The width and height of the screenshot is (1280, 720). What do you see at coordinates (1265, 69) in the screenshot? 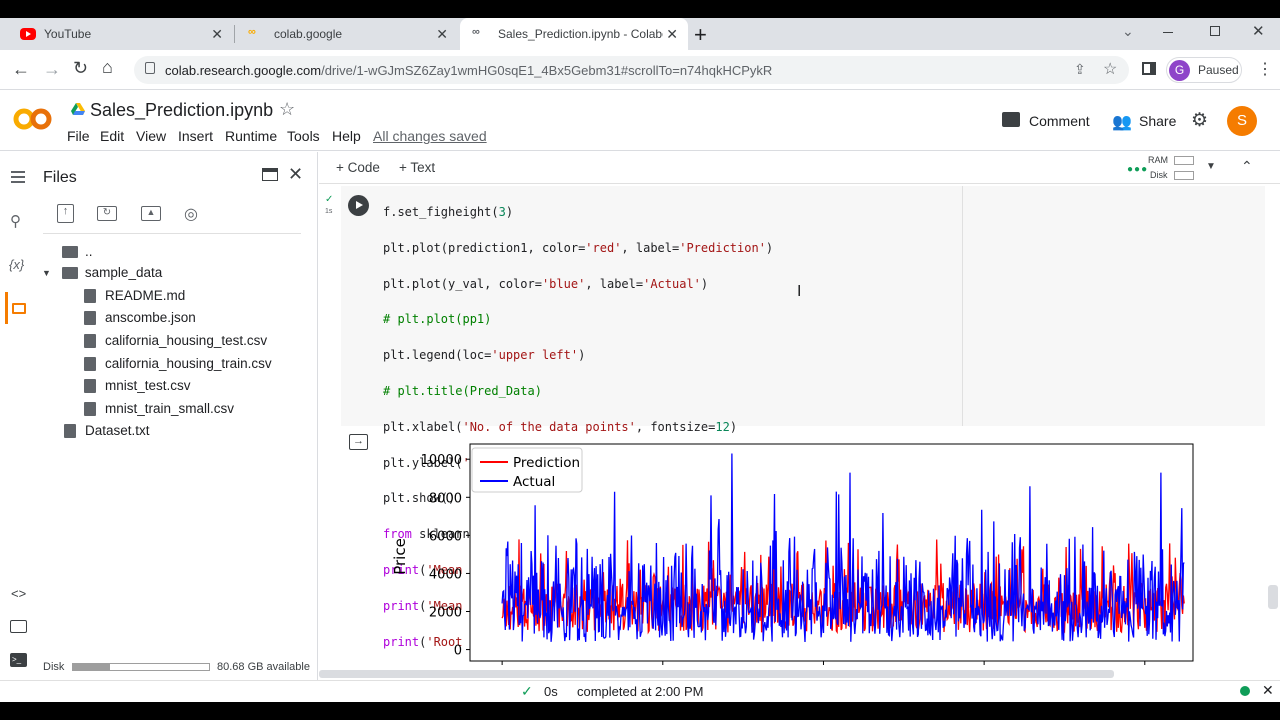
I see `chrome-menu-icon: ⋮` at bounding box center [1265, 69].